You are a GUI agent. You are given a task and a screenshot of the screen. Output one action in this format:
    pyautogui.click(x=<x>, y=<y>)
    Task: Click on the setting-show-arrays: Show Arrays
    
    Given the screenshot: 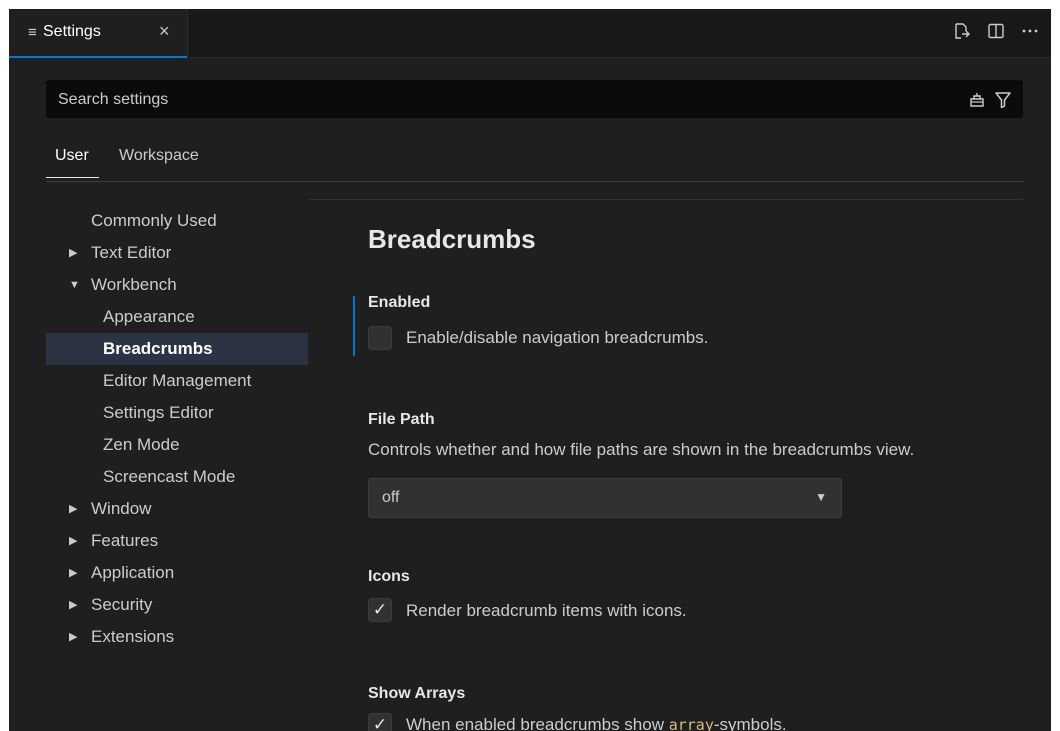 What is the action you would take?
    pyautogui.click(x=688, y=694)
    